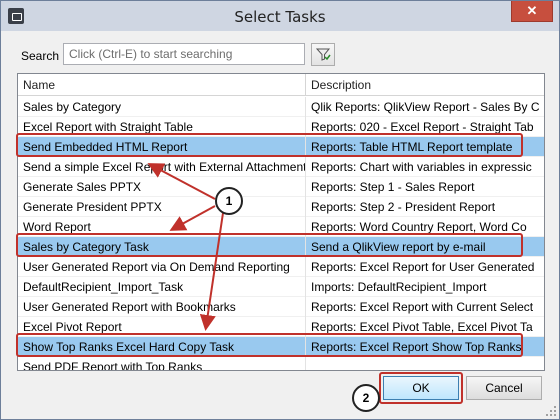  What do you see at coordinates (504, 388) in the screenshot?
I see `cancel-button: Cancel` at bounding box center [504, 388].